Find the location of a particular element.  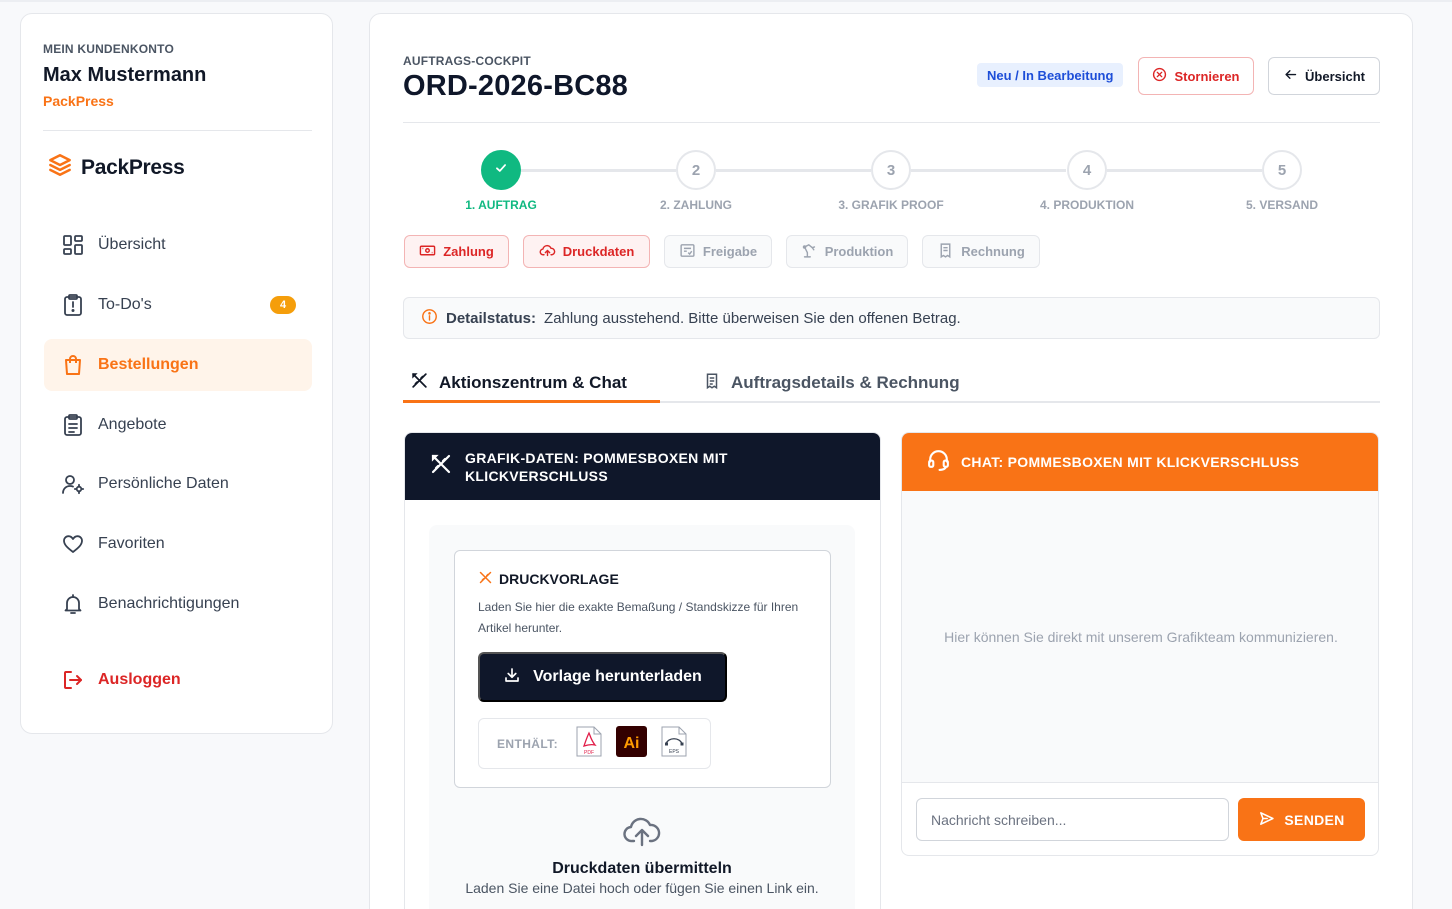

sidebar-item-label: To-Do's is located at coordinates (125, 304).